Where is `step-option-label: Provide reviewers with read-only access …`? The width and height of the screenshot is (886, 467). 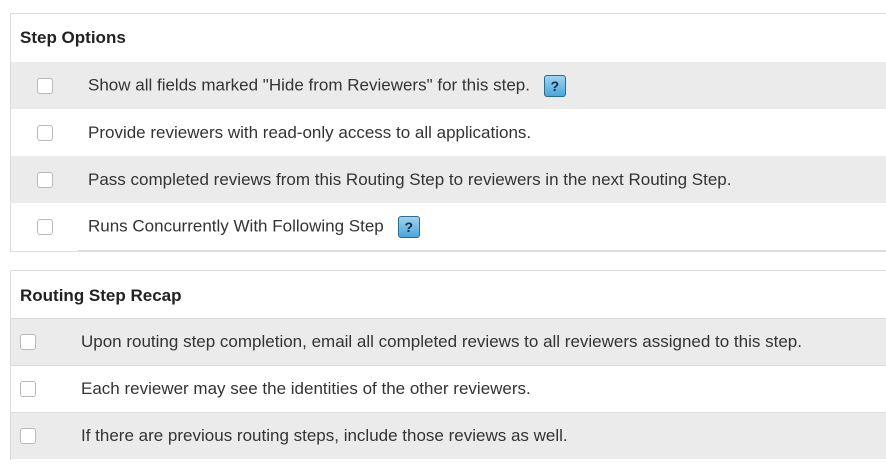
step-option-label: Provide reviewers with read-only access … is located at coordinates (310, 132).